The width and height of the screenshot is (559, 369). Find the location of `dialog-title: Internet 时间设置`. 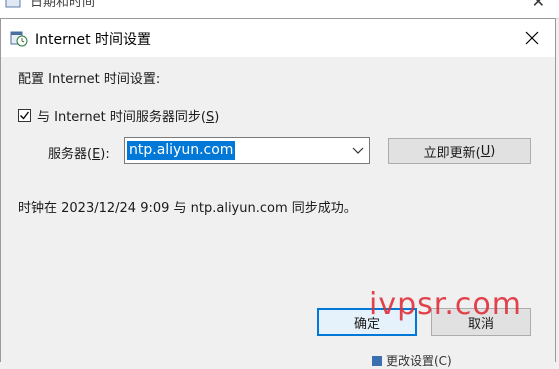

dialog-title: Internet 时间设置 is located at coordinates (93, 40).